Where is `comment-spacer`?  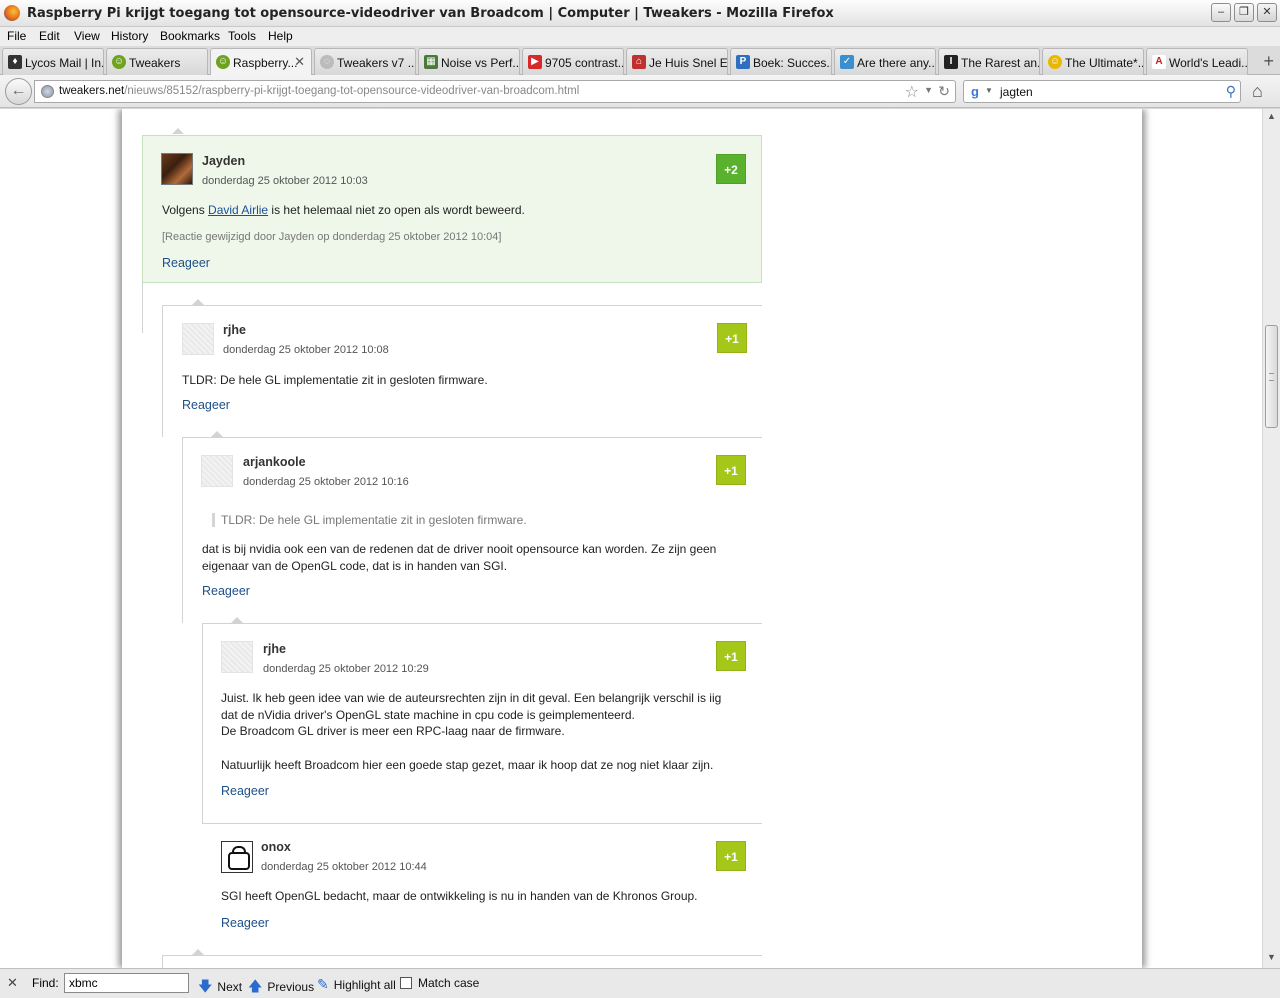 comment-spacer is located at coordinates (486, 748).